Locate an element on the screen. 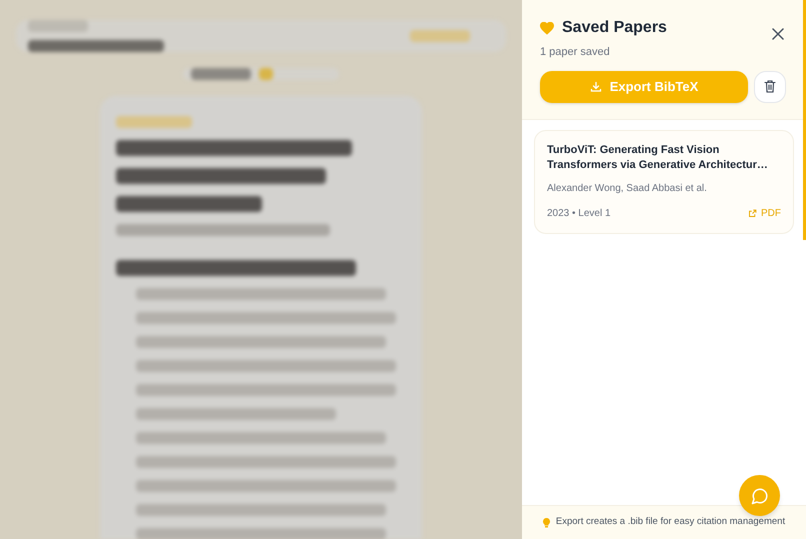 This screenshot has height=539, width=806. saved-count: 1 paper saved is located at coordinates (575, 52).